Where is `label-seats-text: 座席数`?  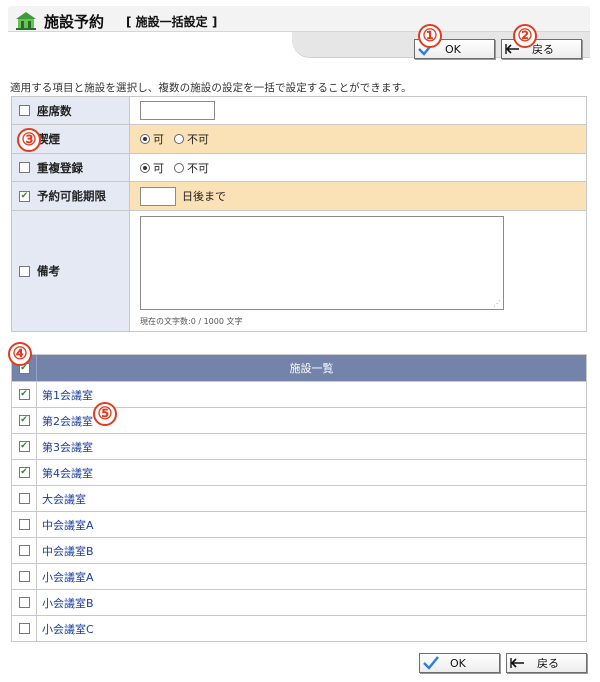 label-seats-text: 座席数 is located at coordinates (54, 110).